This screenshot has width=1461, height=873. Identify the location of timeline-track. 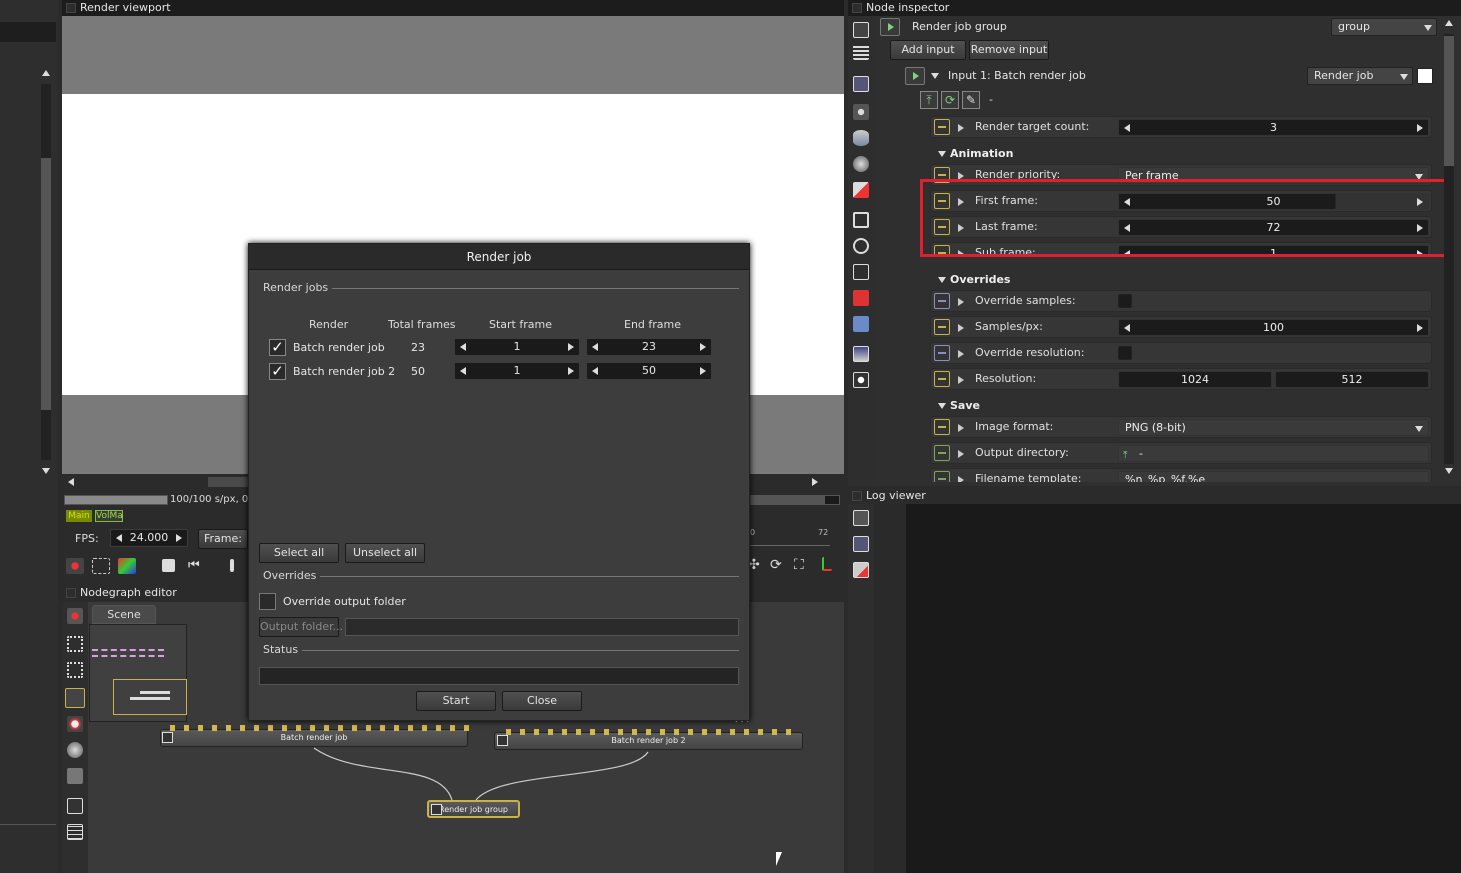
(790, 542).